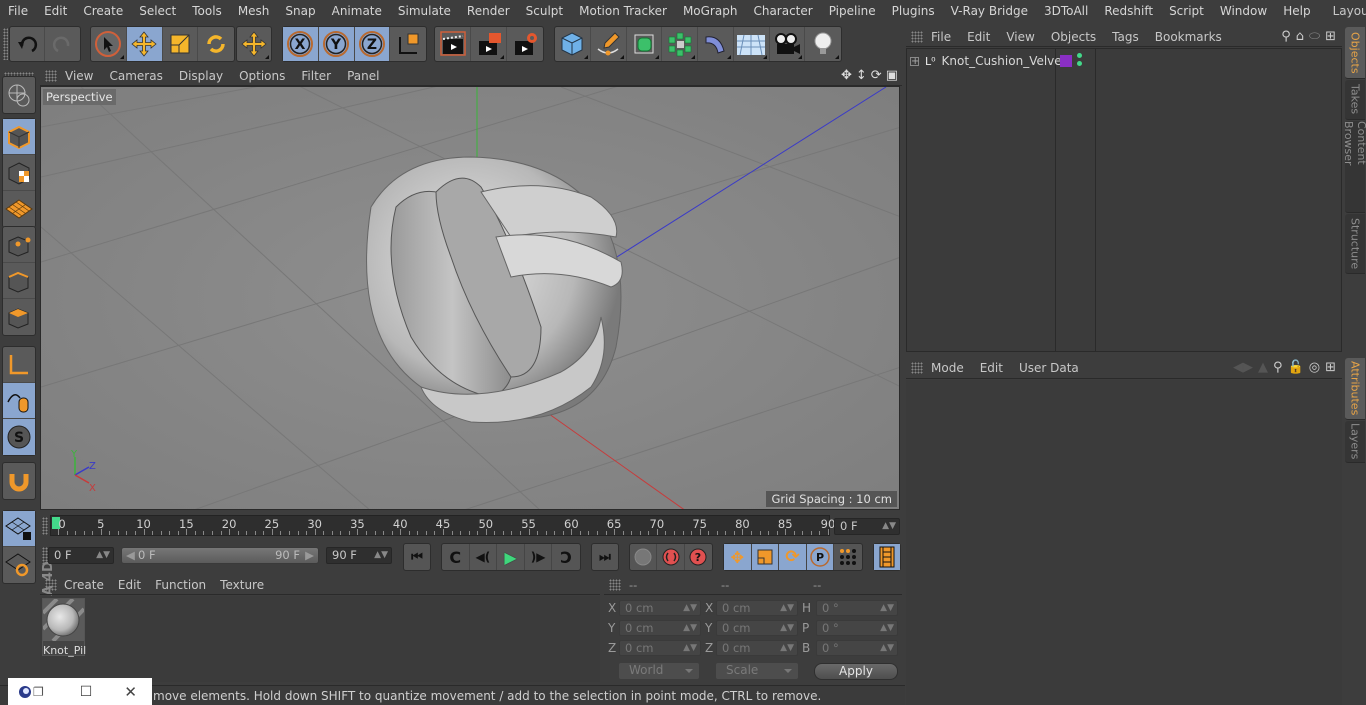  I want to click on recent-tool-button, so click(254, 44).